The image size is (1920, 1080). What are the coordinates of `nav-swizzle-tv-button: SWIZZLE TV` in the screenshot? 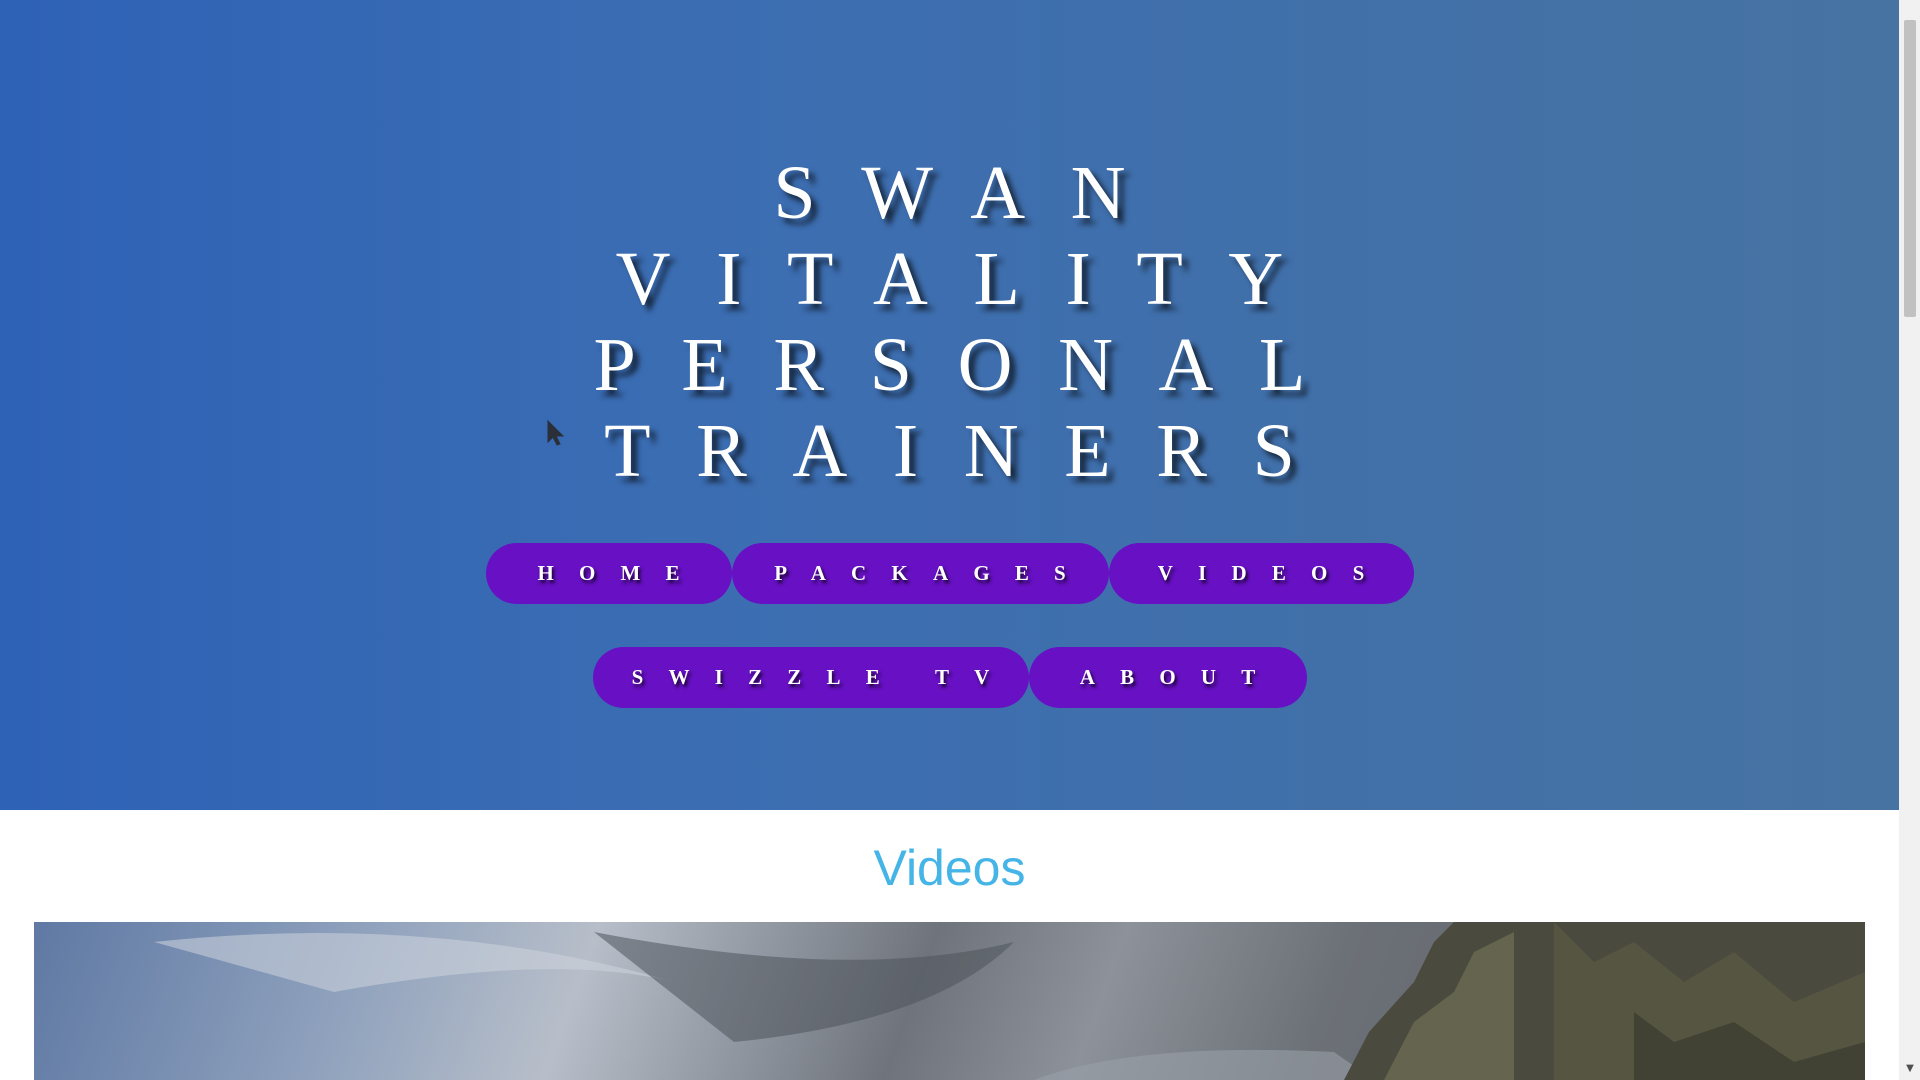 It's located at (810, 677).